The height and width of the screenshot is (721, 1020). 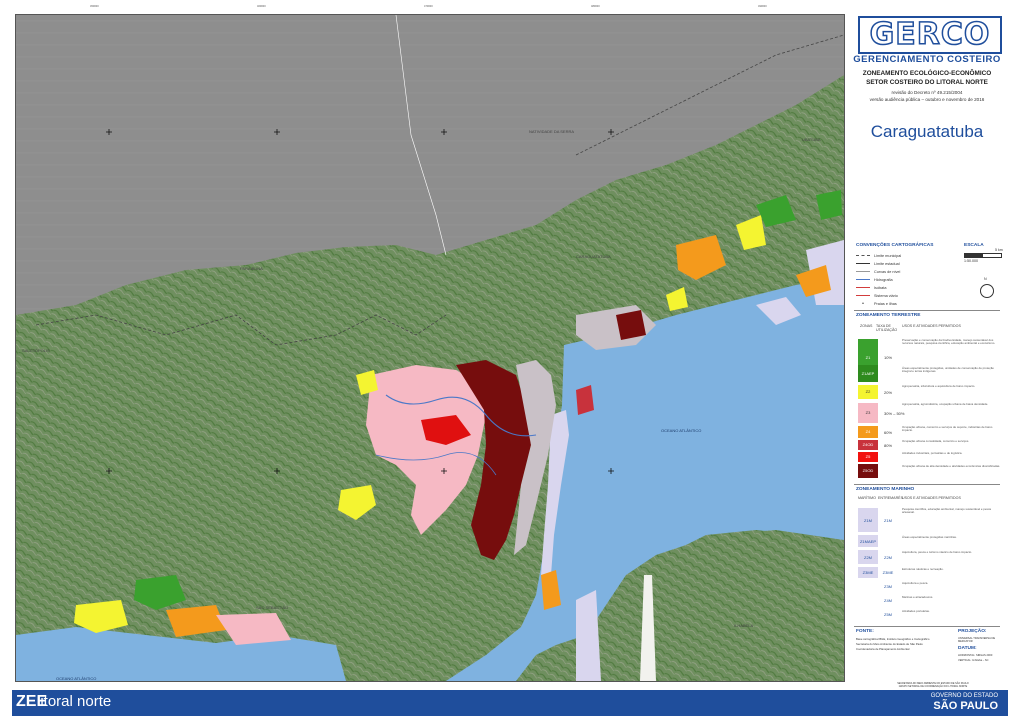 What do you see at coordinates (977, 640) in the screenshot?
I see `projection-line: UNIVERSAL TRANSVERSA DE MERCATOR` at bounding box center [977, 640].